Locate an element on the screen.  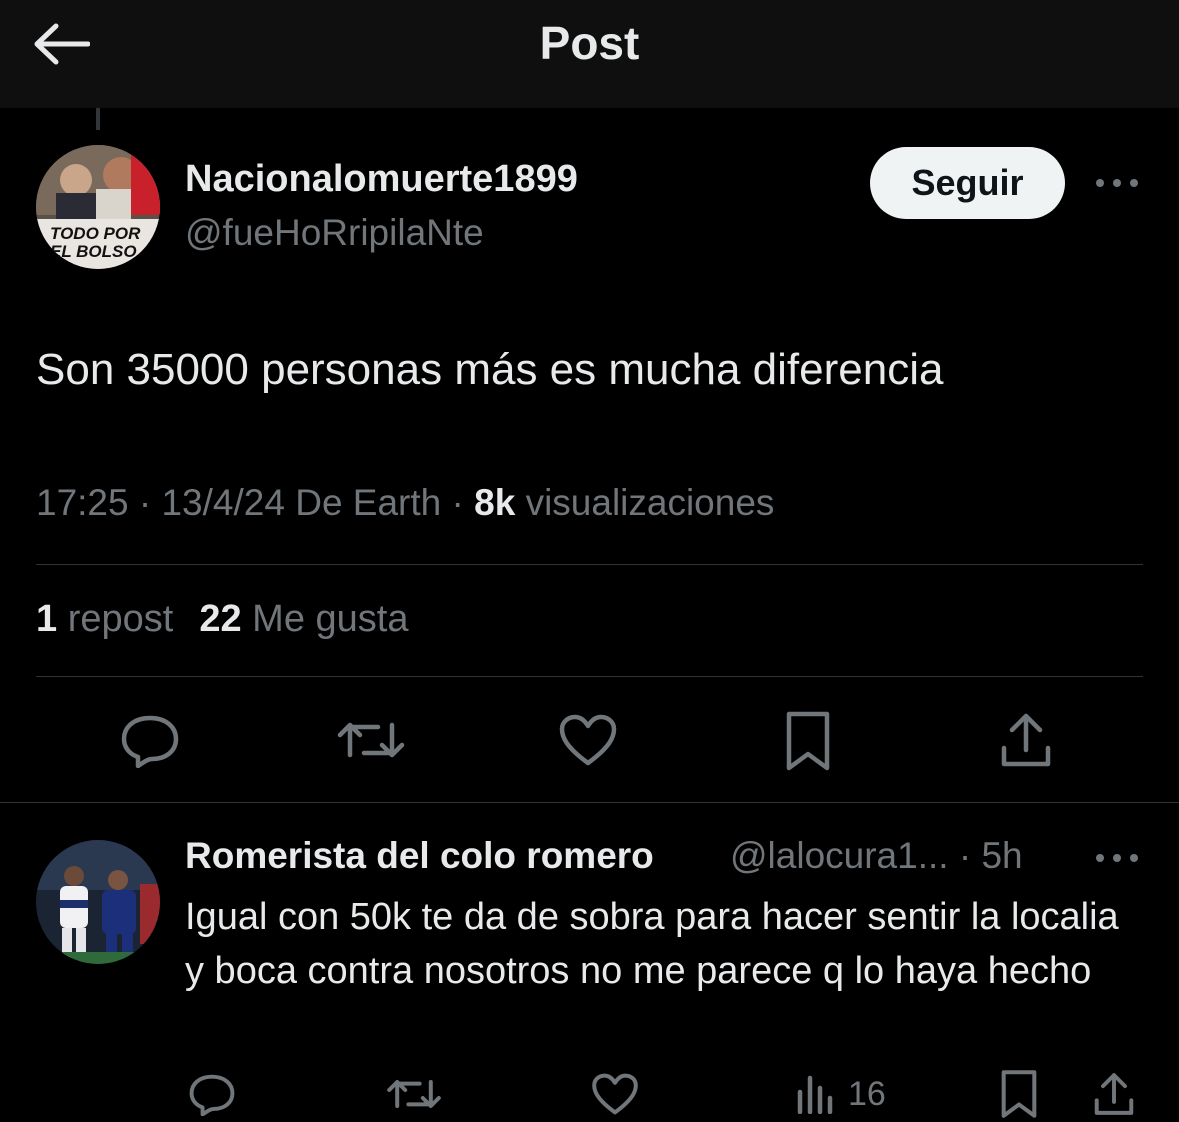
reposts-stat: 1 repost is located at coordinates (104, 619).